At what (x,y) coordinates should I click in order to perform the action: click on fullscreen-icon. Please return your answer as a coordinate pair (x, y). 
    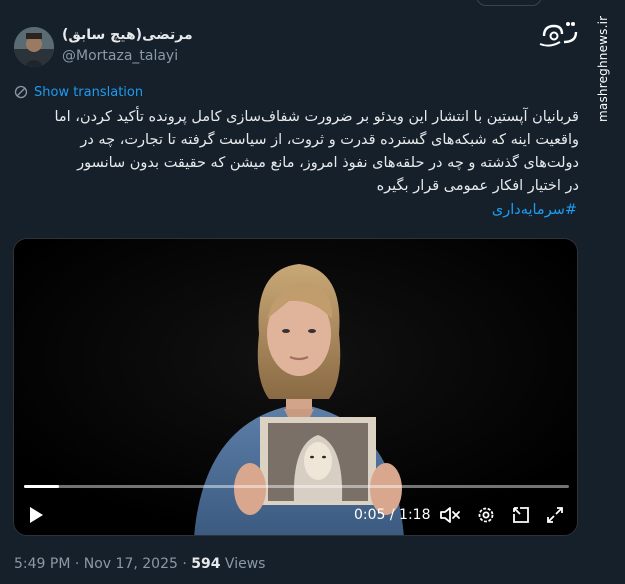
    Looking at the image, I should click on (555, 515).